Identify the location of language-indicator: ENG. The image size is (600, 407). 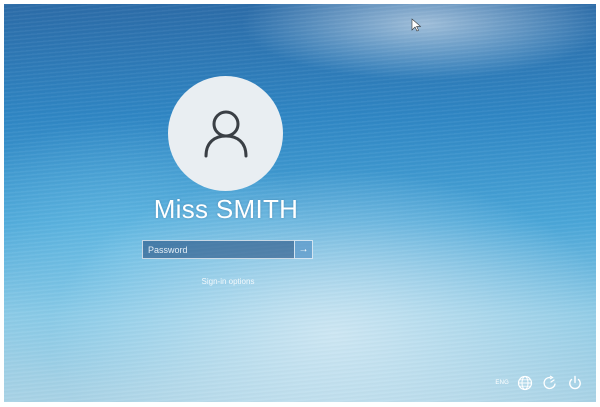
(502, 383).